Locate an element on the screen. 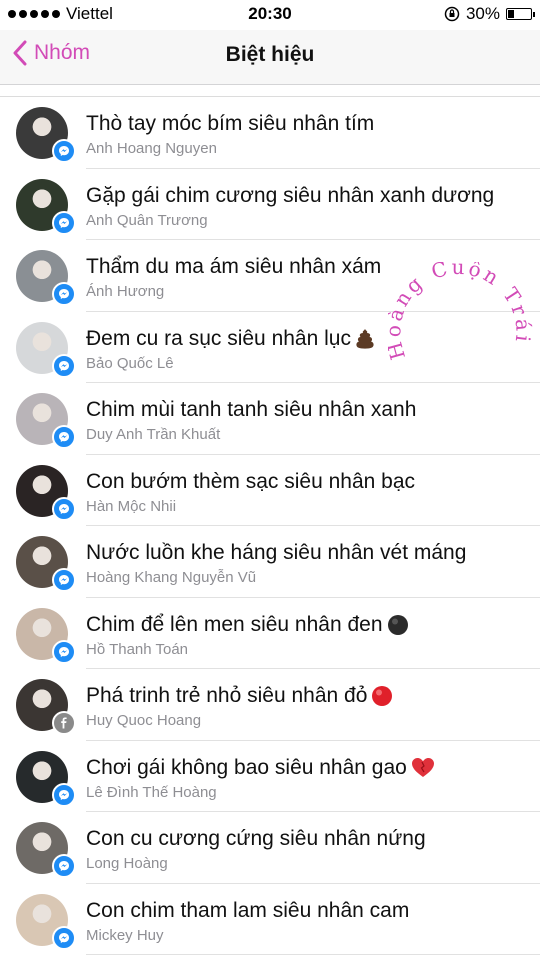 The height and width of the screenshot is (960, 540). nickname-text: Nước luồn khe háng siêu nhân vét máng is located at coordinates (276, 553).